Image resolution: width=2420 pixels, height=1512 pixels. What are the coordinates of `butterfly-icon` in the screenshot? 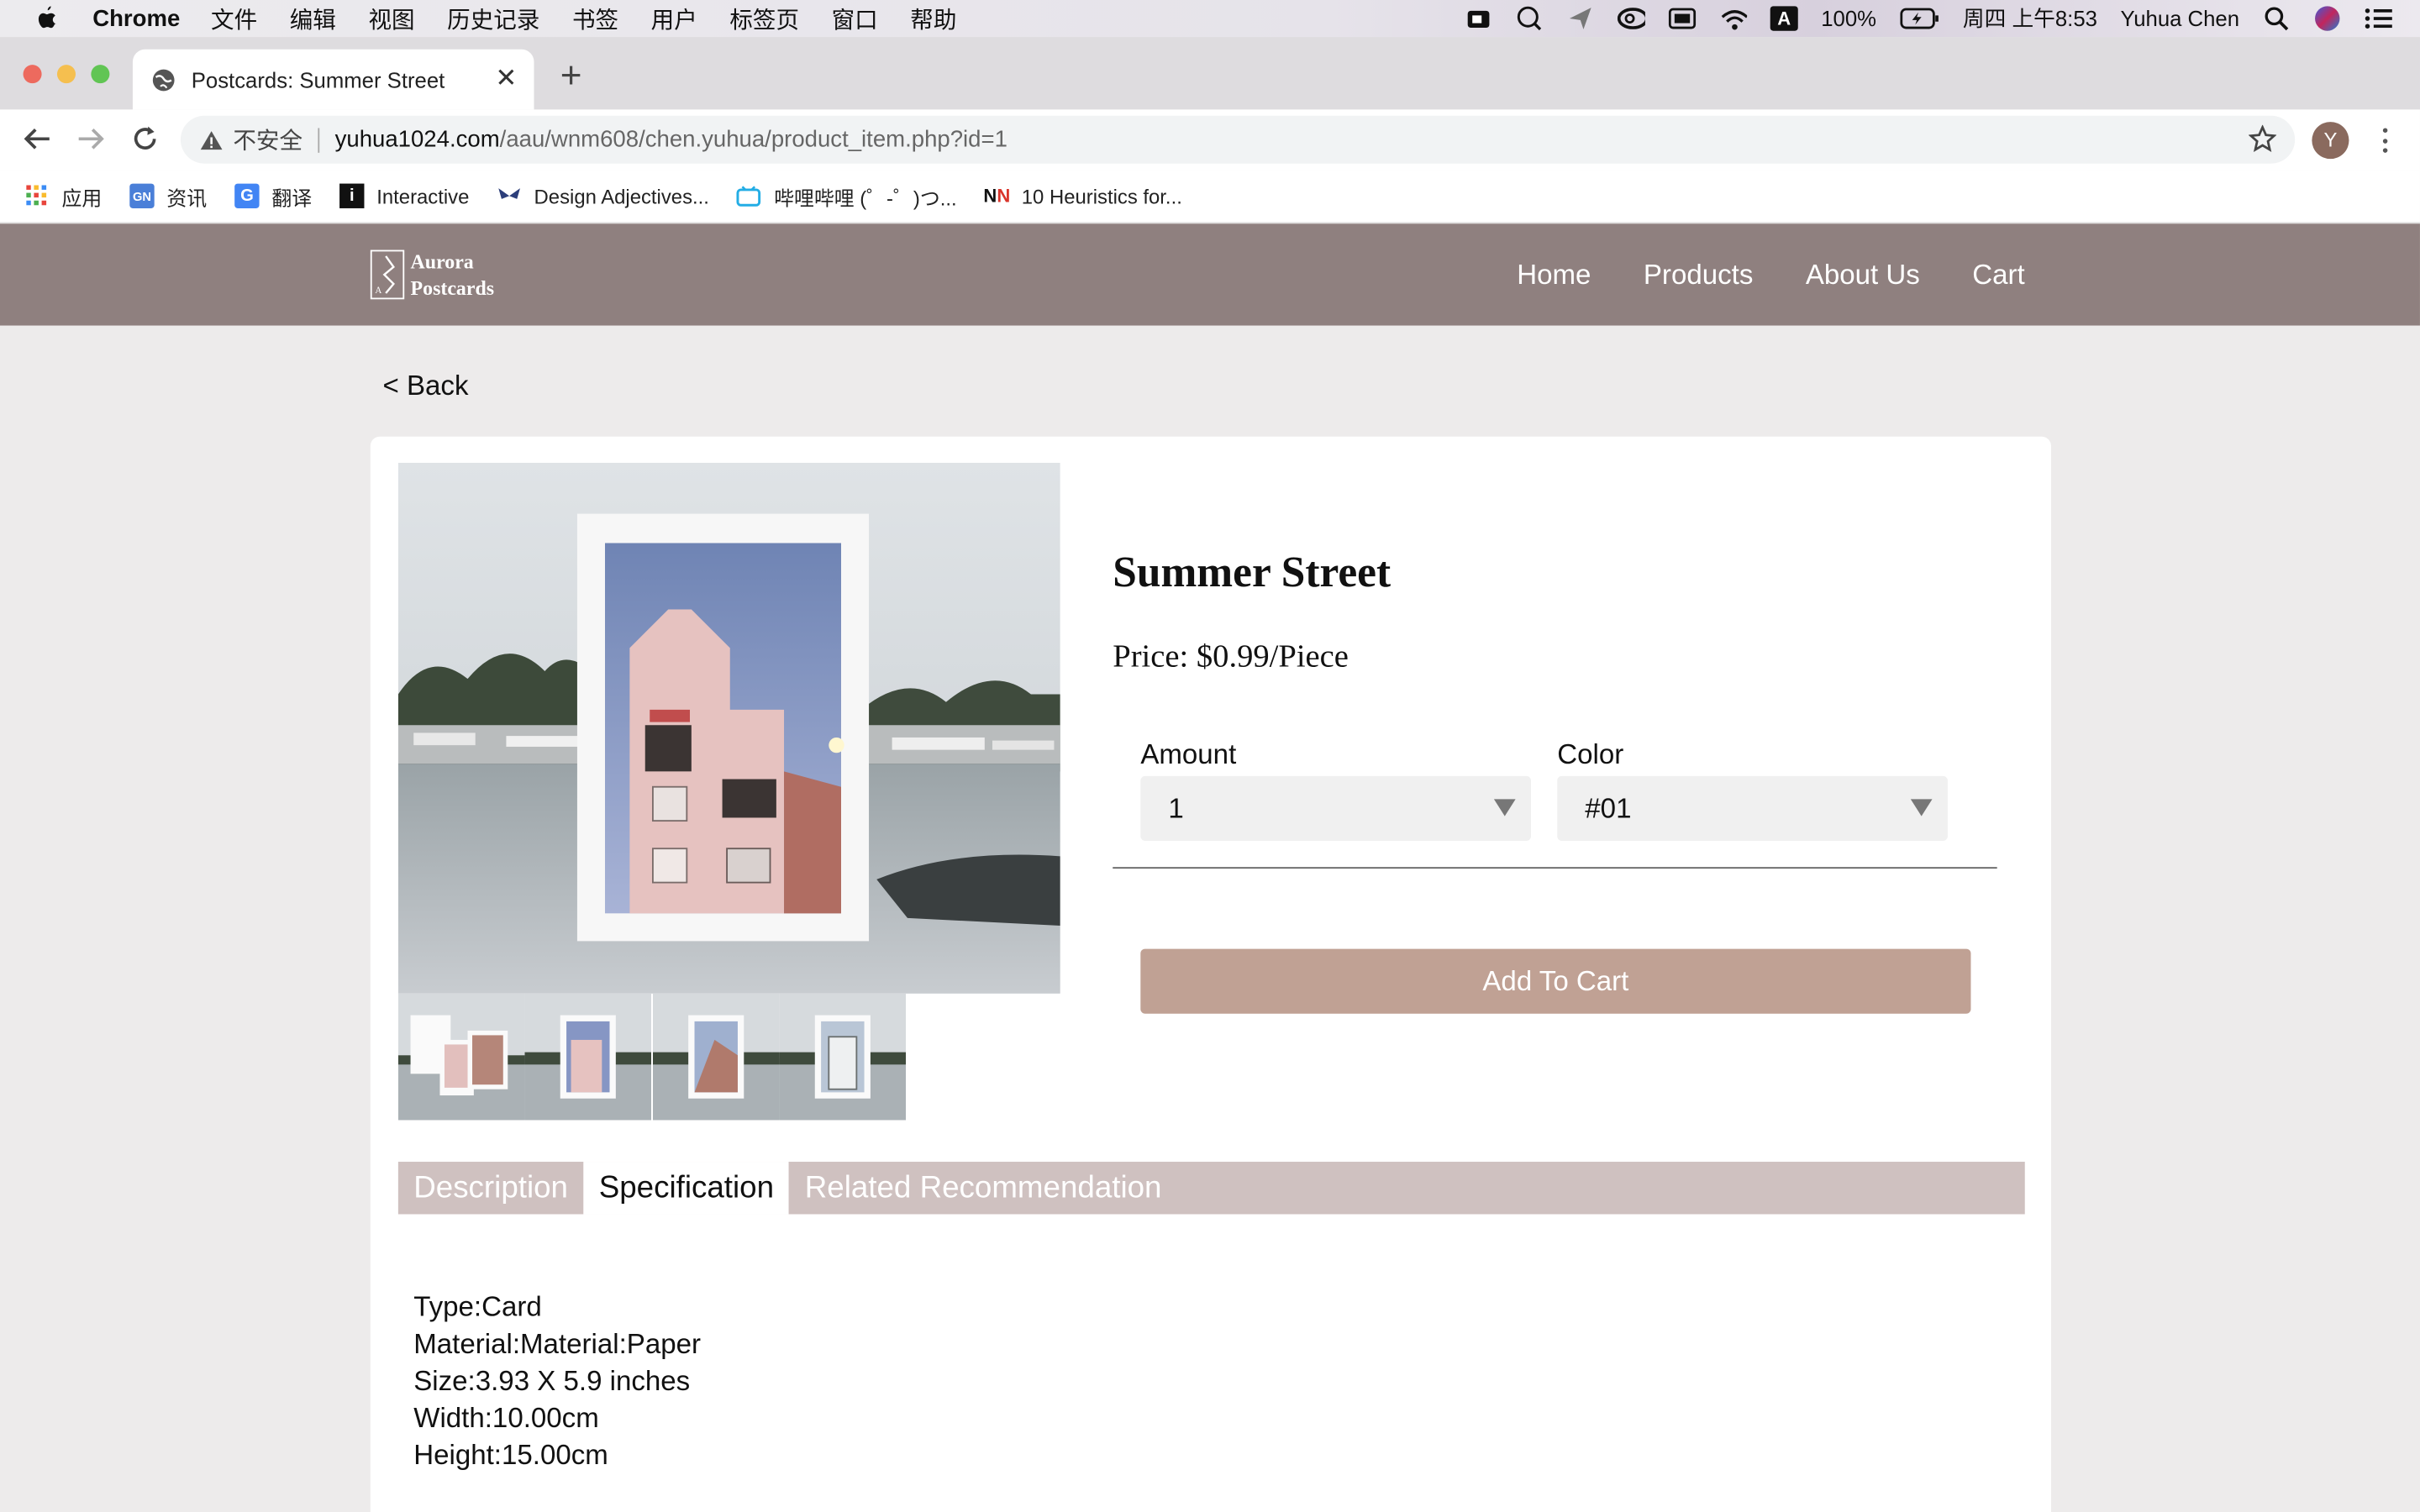 It's located at (509, 196).